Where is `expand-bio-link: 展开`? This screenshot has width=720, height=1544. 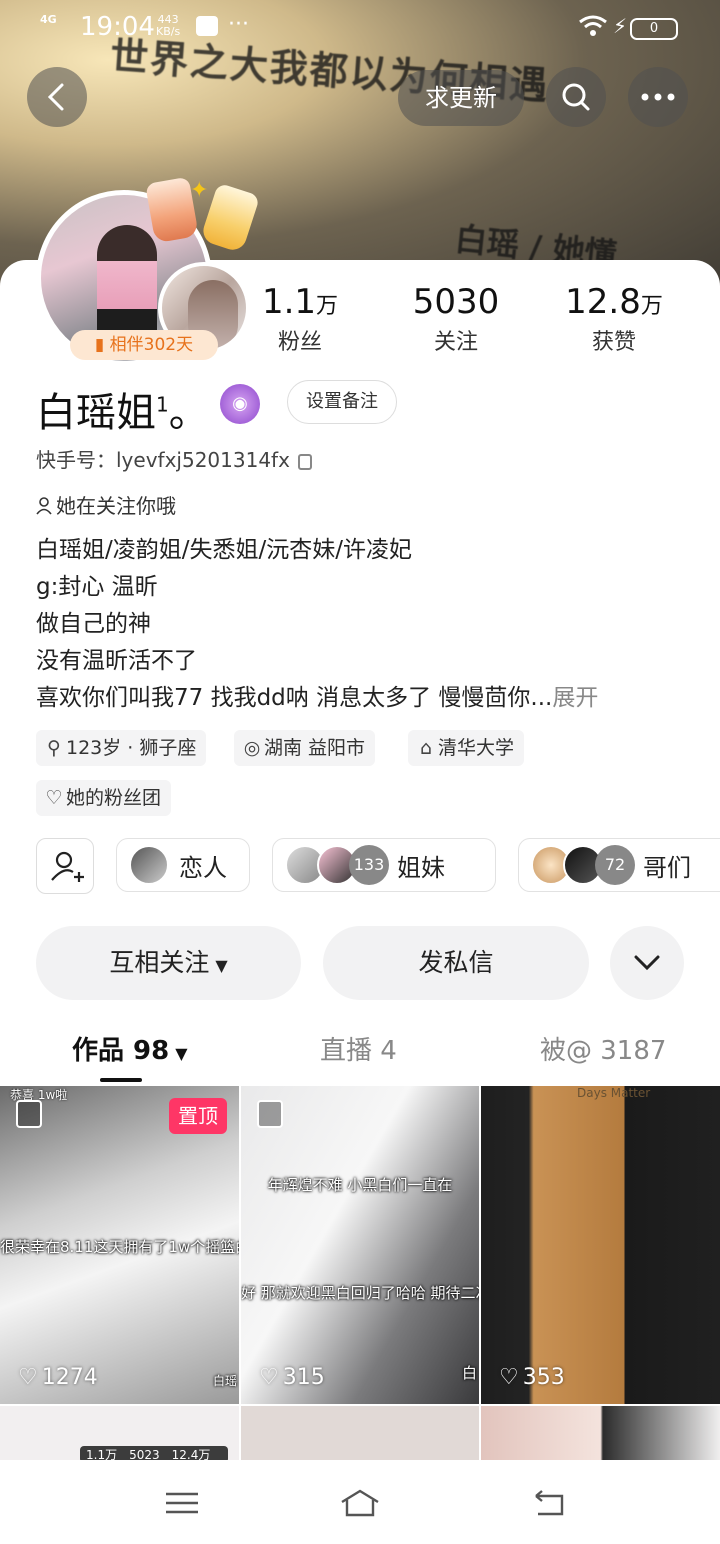
expand-bio-link: 展开 is located at coordinates (575, 698).